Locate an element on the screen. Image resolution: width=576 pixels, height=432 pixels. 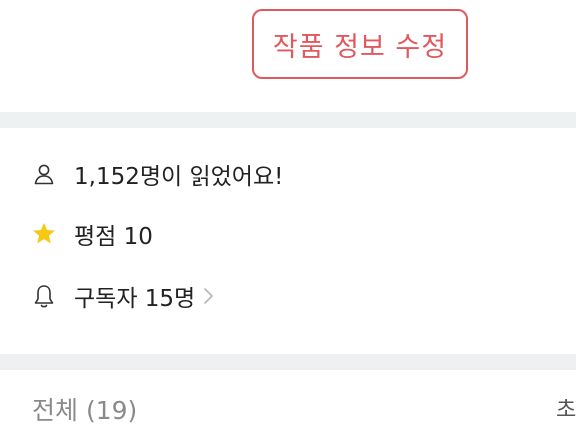
sort-button: 초 is located at coordinates (566, 408).